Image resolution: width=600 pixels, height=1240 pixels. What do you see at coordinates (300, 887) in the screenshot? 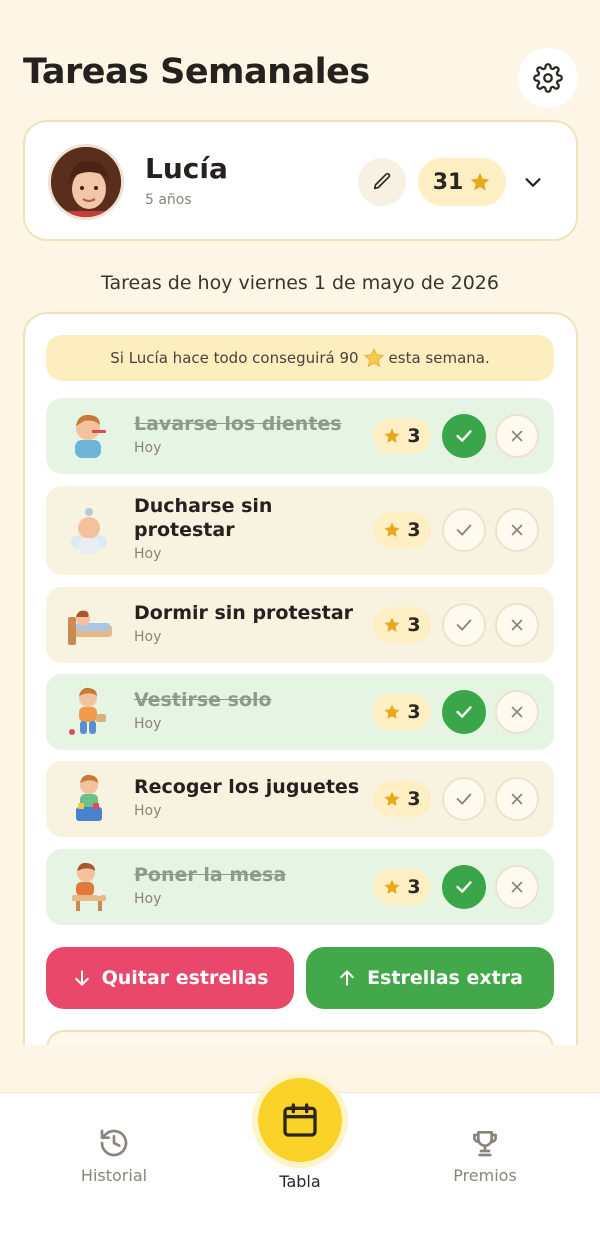
I see `task-row: Poner la mesa Hoy 3` at bounding box center [300, 887].